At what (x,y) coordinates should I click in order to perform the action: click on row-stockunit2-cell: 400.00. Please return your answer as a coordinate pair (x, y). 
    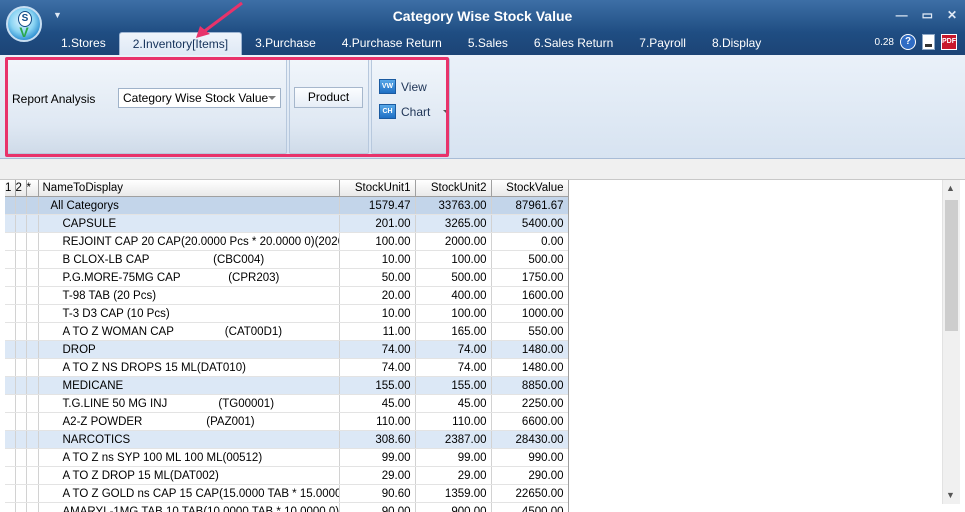
    Looking at the image, I should click on (453, 295).